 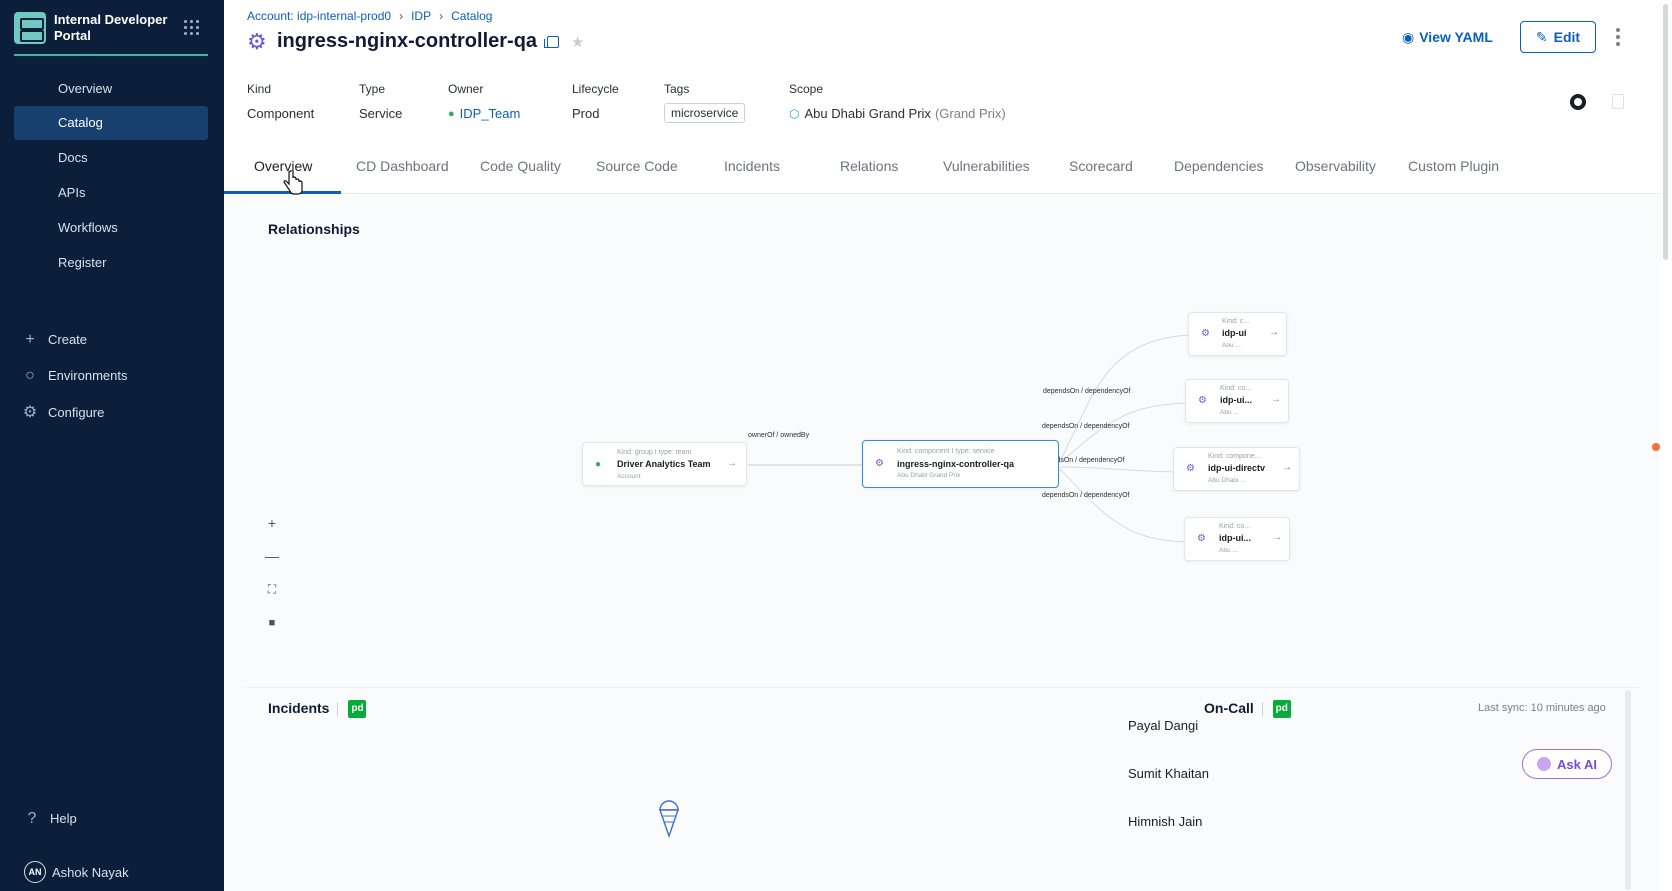 I want to click on meta-type-value: Service, so click(x=381, y=113).